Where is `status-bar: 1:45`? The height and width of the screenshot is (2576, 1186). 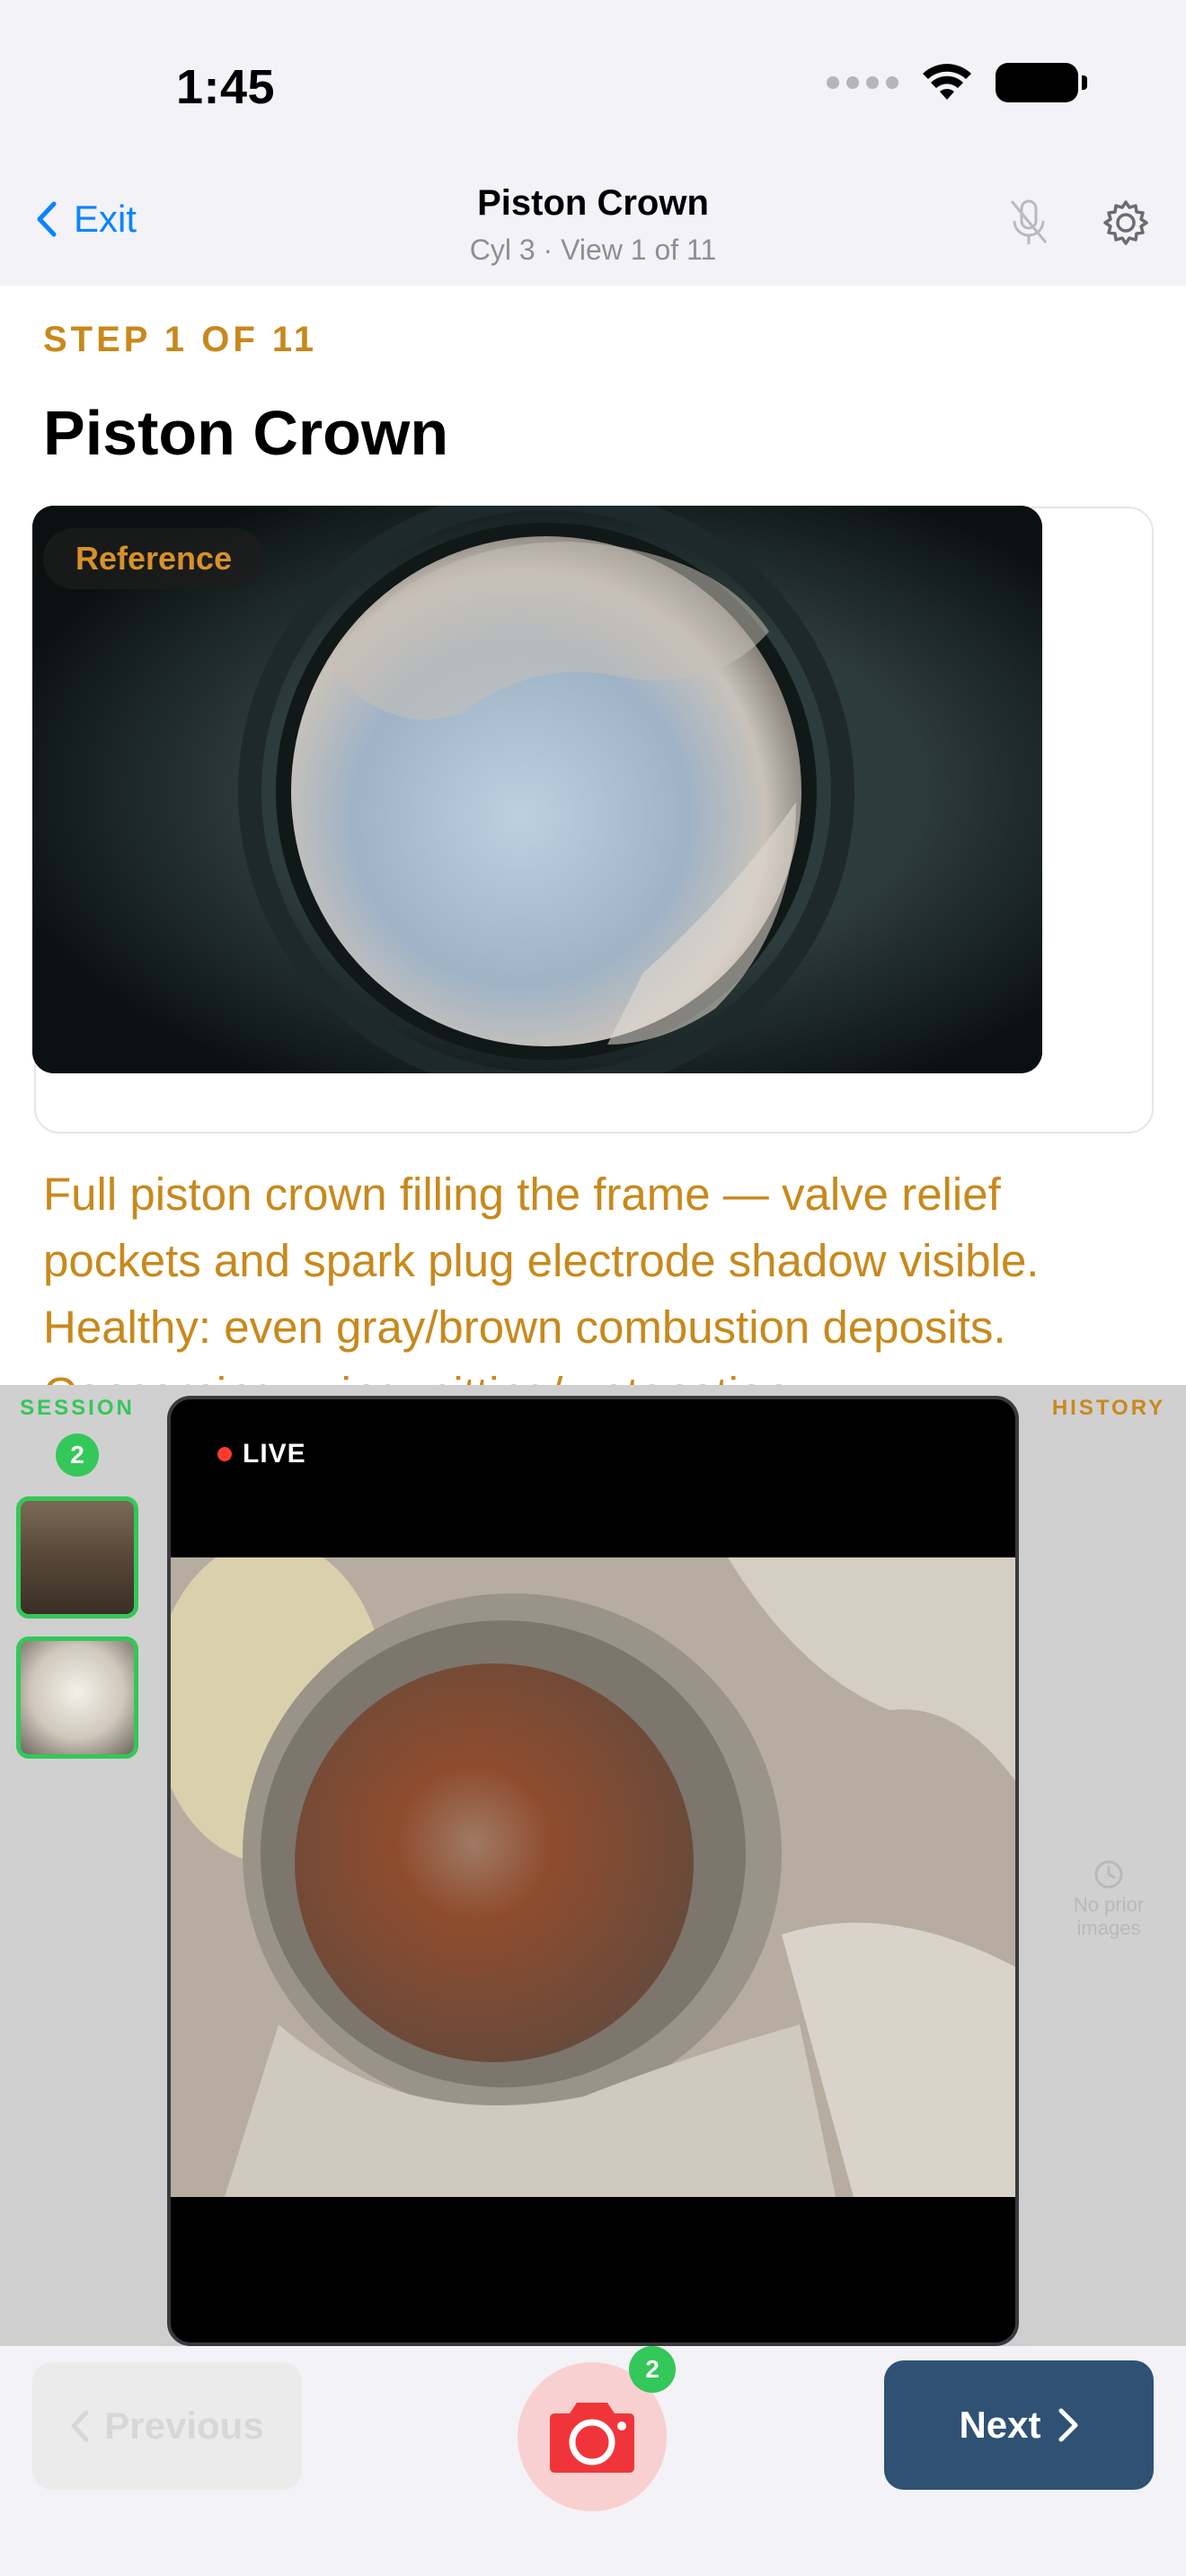
status-bar: 1:45 is located at coordinates (593, 85).